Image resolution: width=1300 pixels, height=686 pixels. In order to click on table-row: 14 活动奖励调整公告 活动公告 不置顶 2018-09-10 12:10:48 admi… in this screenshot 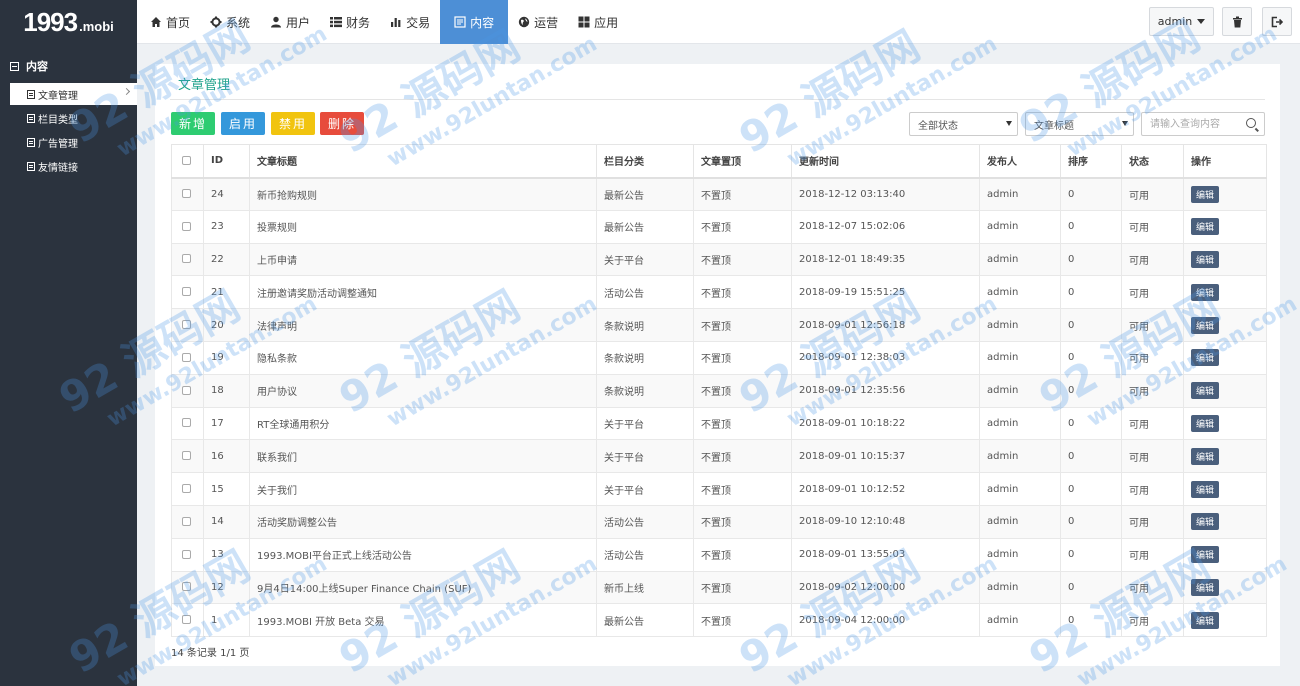, I will do `click(719, 521)`.